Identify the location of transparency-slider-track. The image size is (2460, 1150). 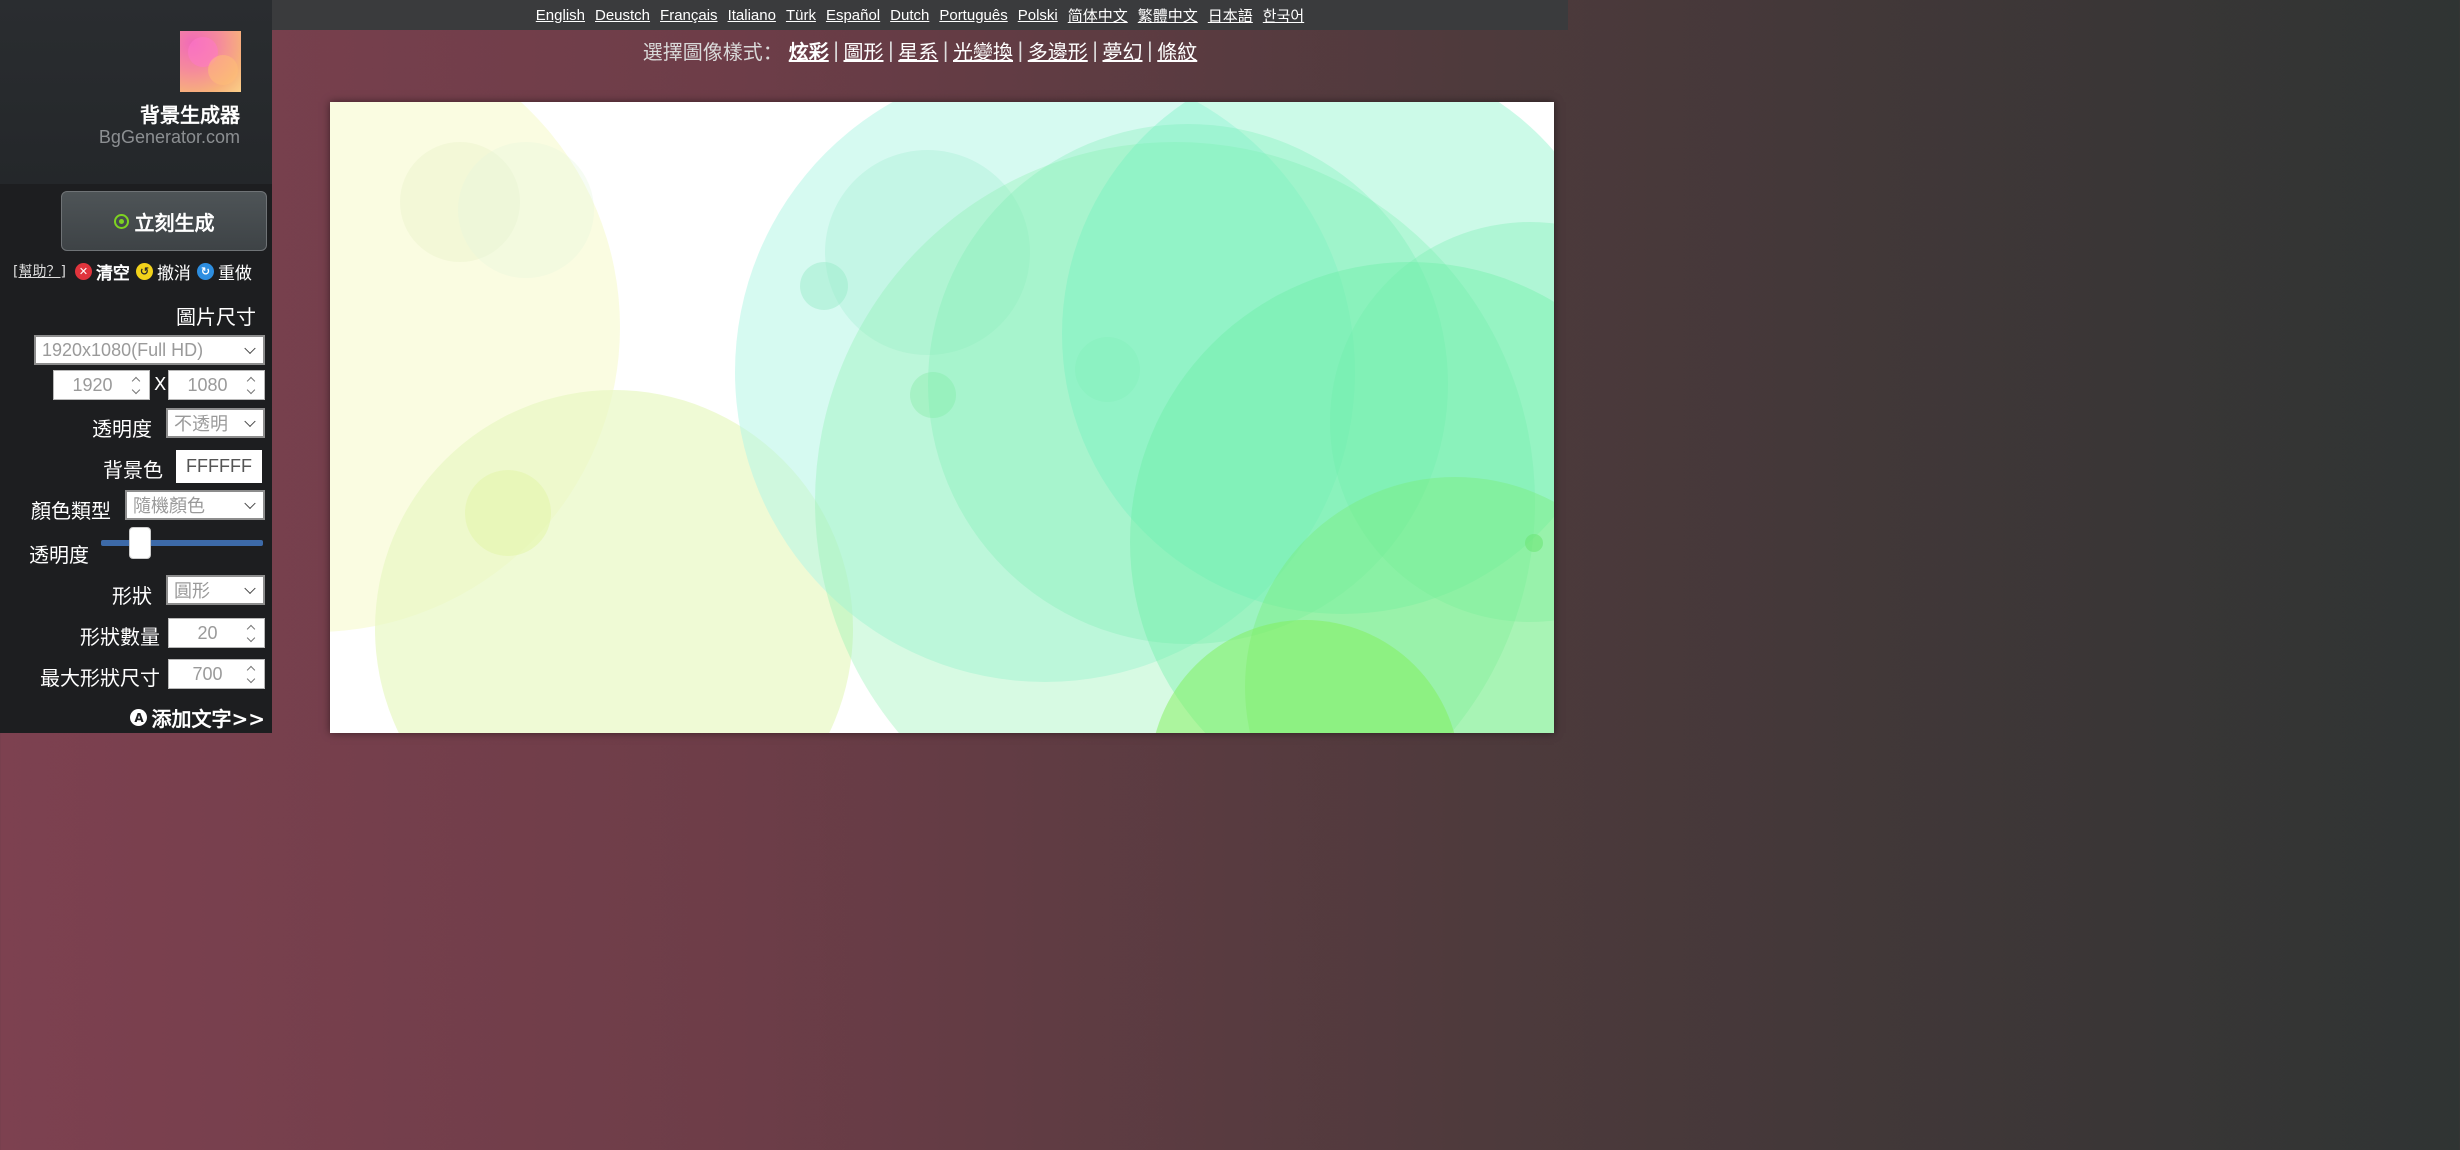
(182, 543).